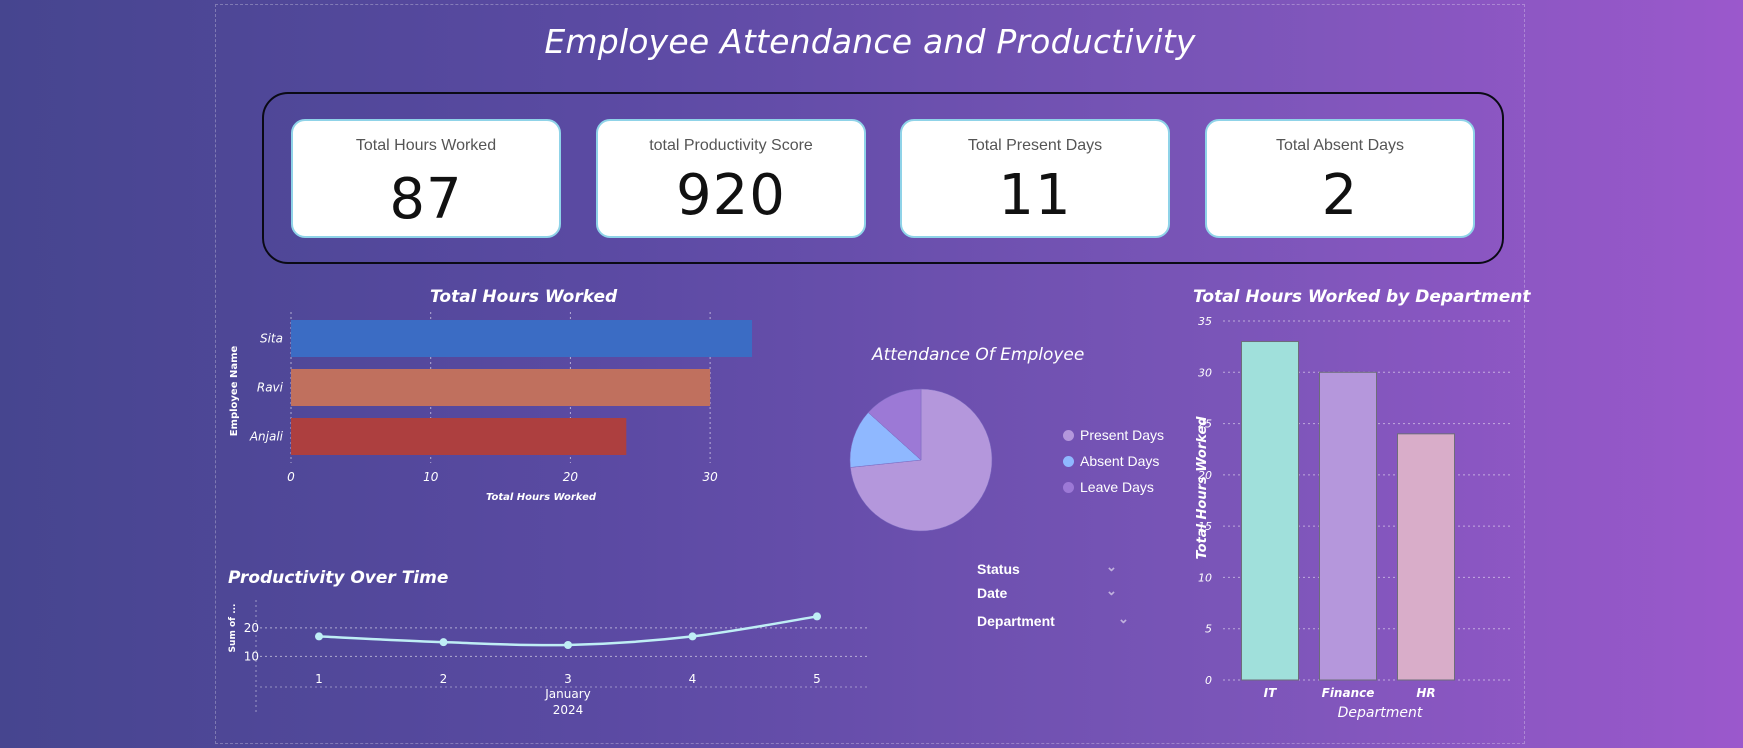 The image size is (1743, 748). Describe the element at coordinates (568, 709) in the screenshot. I see `x-group-label-year: 2024` at that location.